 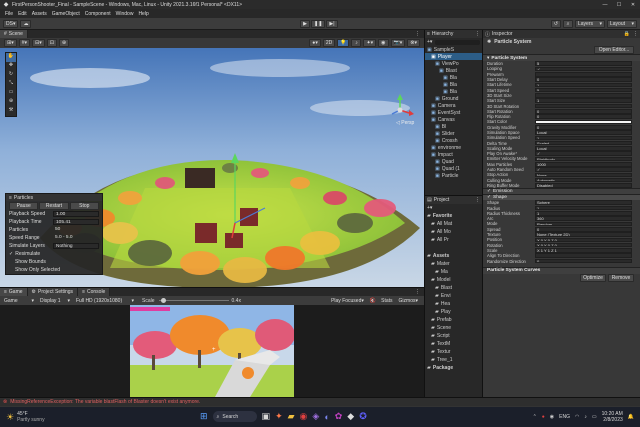 I want to click on project-item, so click(x=453, y=248).